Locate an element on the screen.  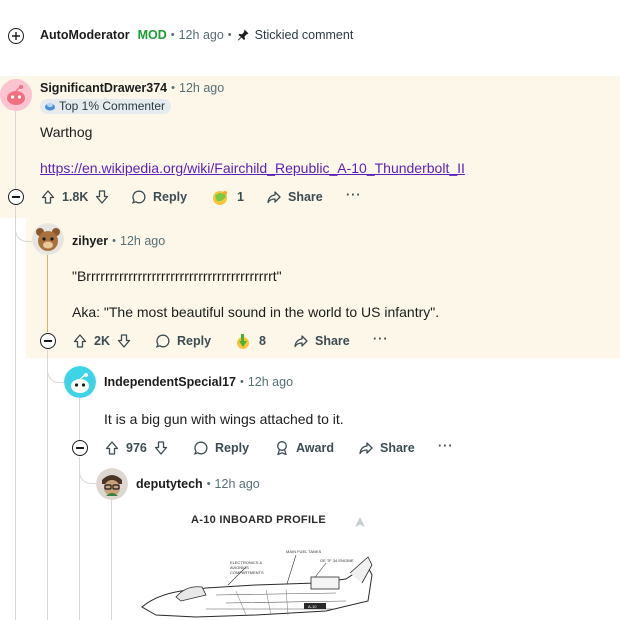
award-button: Award is located at coordinates (304, 448).